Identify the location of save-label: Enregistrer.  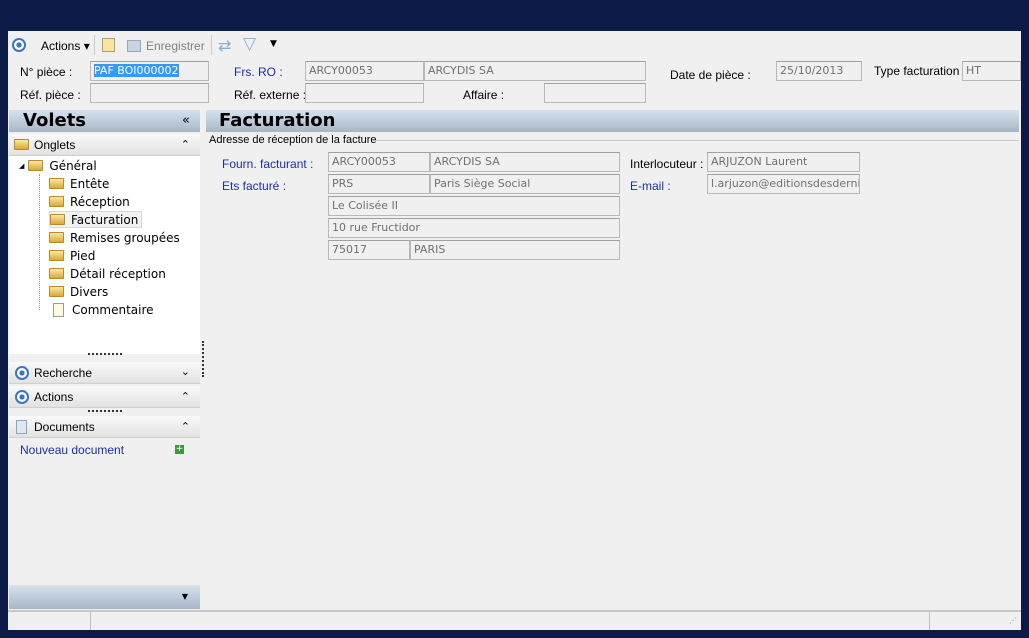
(175, 46).